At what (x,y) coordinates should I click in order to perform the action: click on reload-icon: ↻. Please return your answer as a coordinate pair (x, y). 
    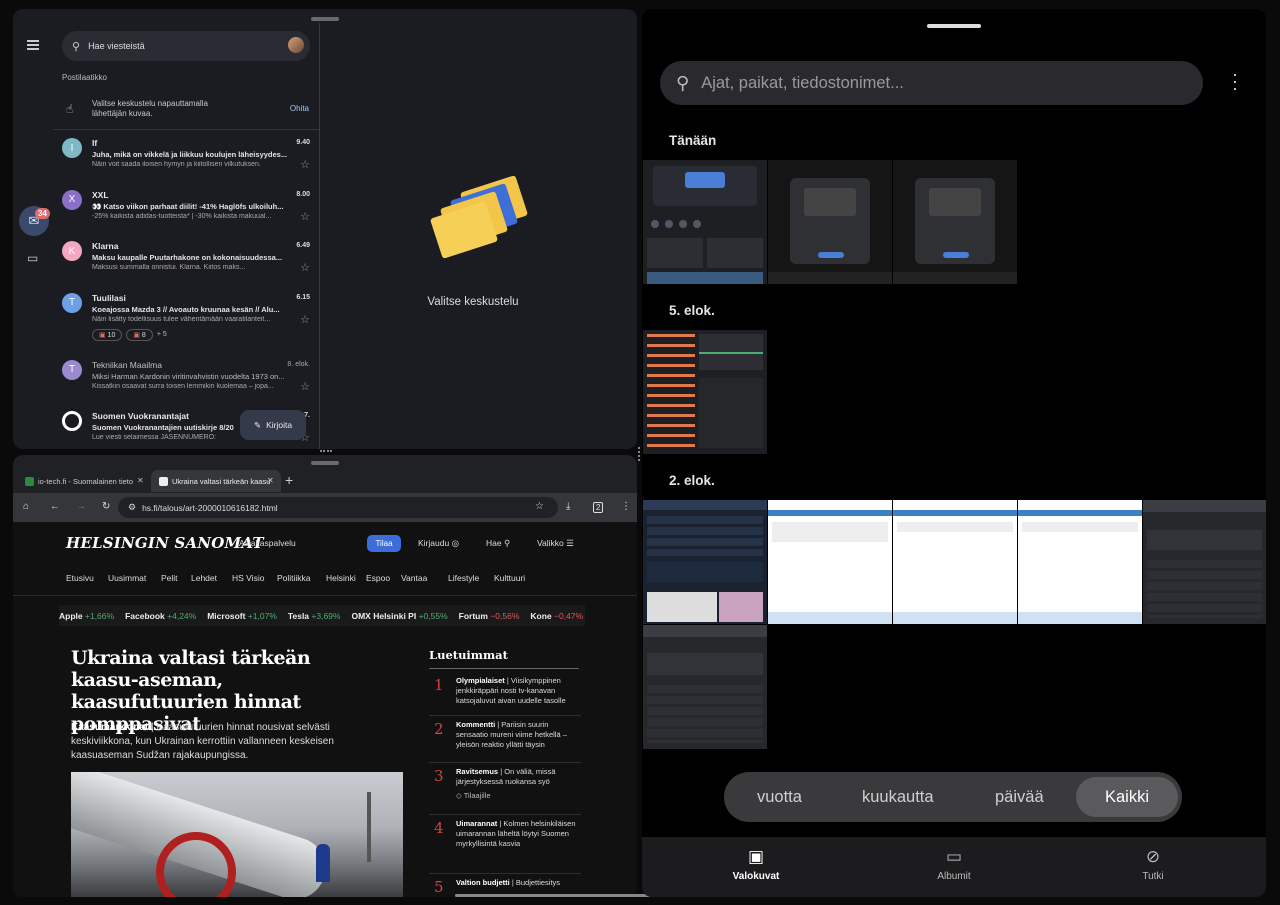
    Looking at the image, I should click on (106, 506).